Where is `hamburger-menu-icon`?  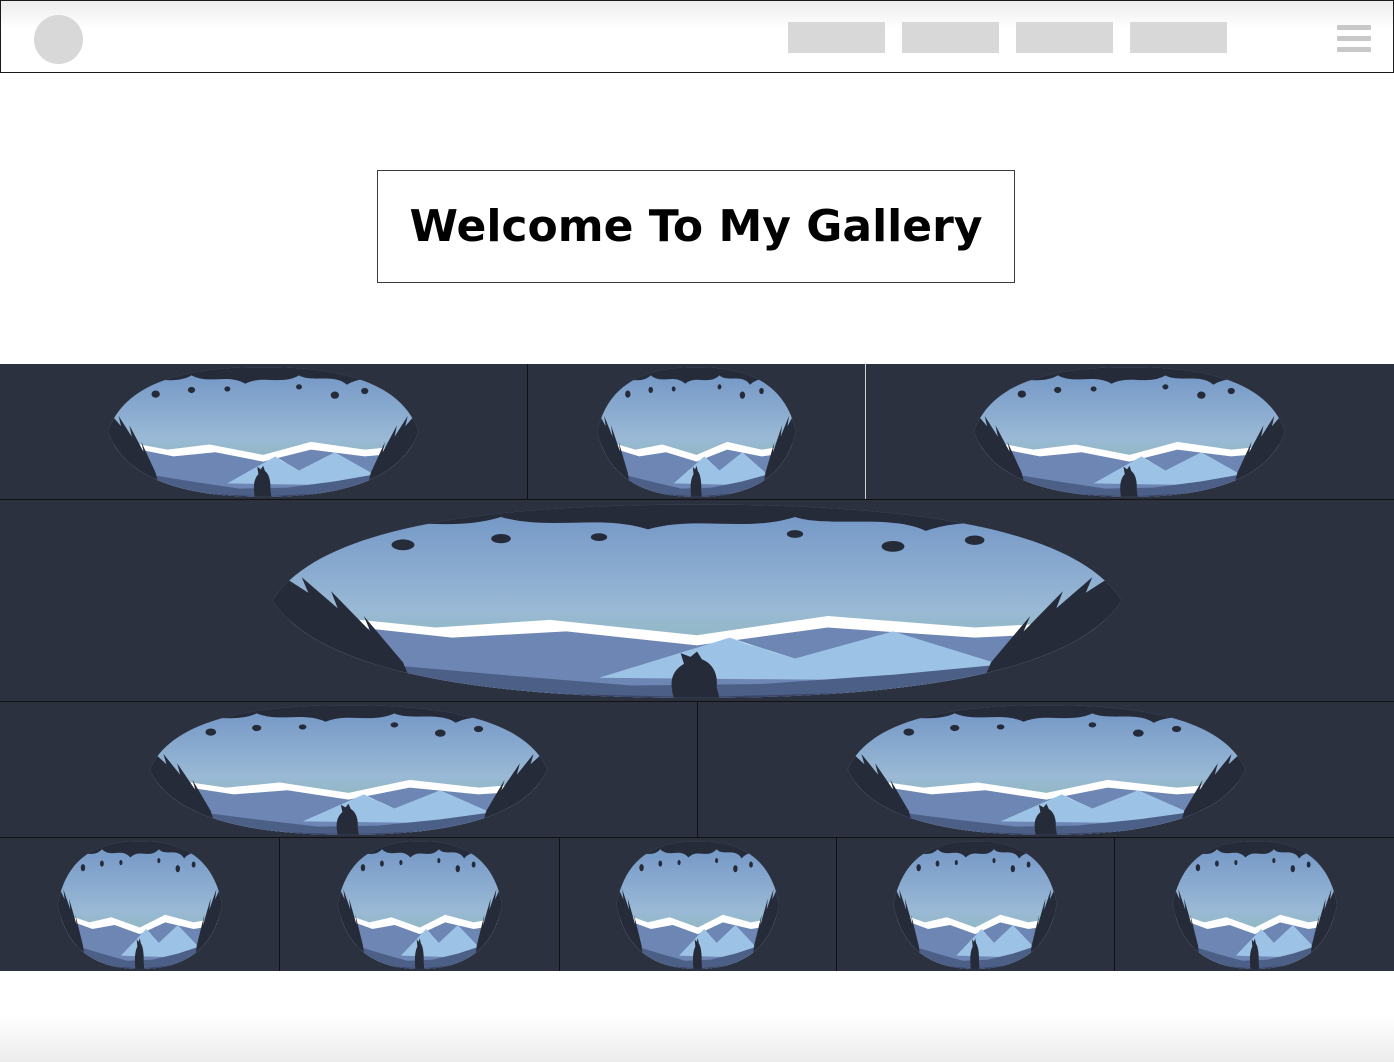
hamburger-menu-icon is located at coordinates (1354, 38).